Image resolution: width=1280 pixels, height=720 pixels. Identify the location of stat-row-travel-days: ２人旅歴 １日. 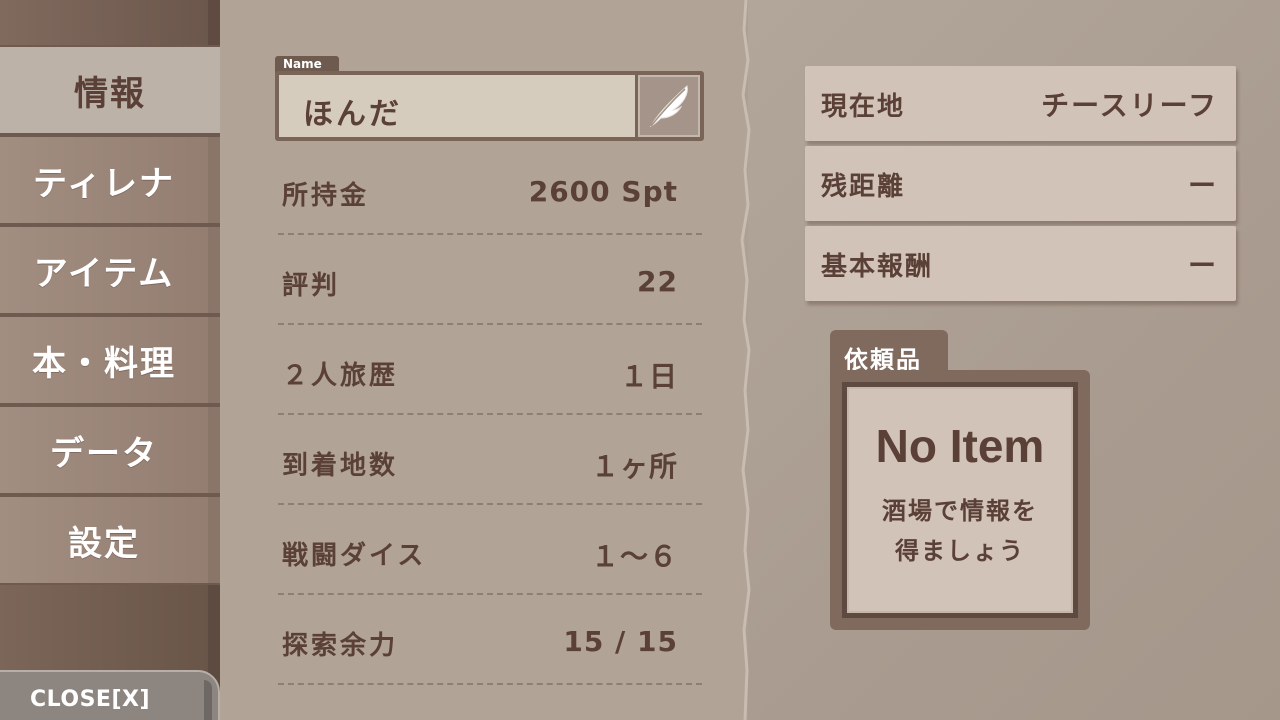
(490, 385).